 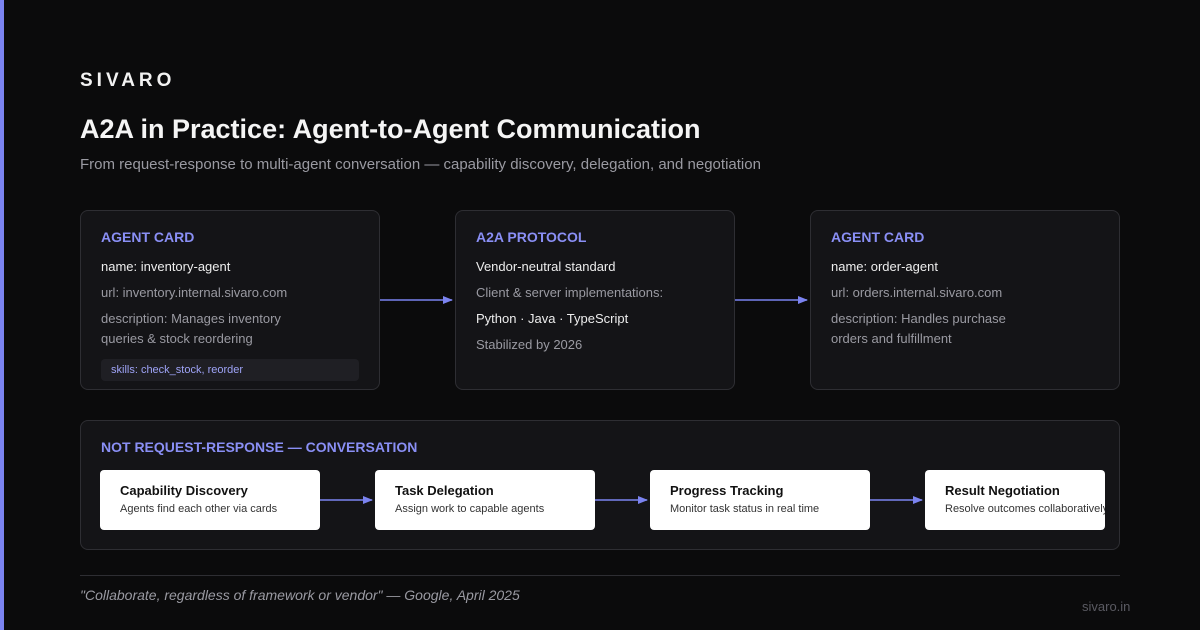 What do you see at coordinates (884, 266) in the screenshot?
I see `agent-name: name: order-agent` at bounding box center [884, 266].